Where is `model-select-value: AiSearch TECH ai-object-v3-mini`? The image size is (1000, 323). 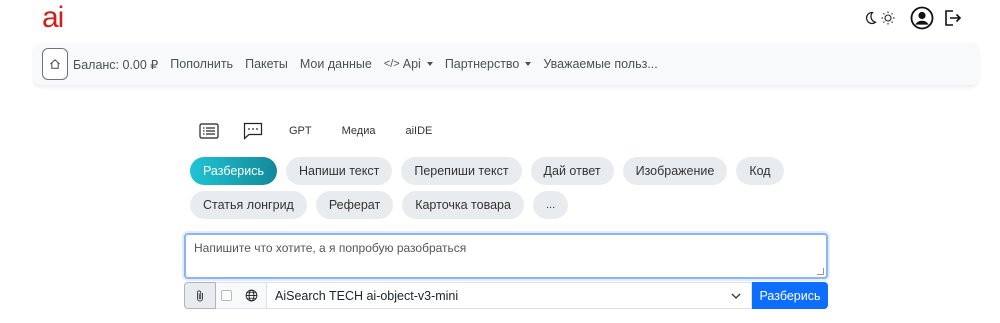
model-select-value: AiSearch TECH ai-object-v3-mini is located at coordinates (367, 295).